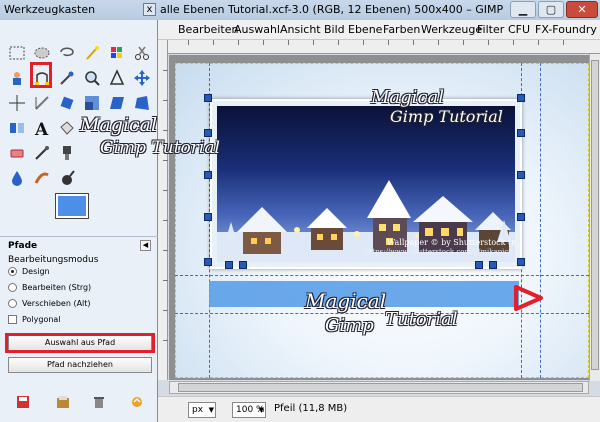  What do you see at coordinates (142, 53) in the screenshot?
I see `scissors-icon` at bounding box center [142, 53].